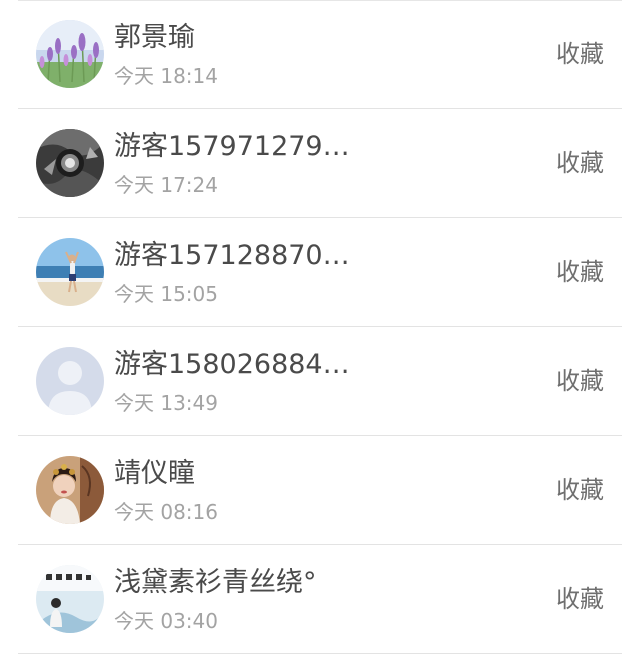 The height and width of the screenshot is (661, 640). Describe the element at coordinates (154, 37) in the screenshot. I see `contact-name: 郭景瑜` at that location.